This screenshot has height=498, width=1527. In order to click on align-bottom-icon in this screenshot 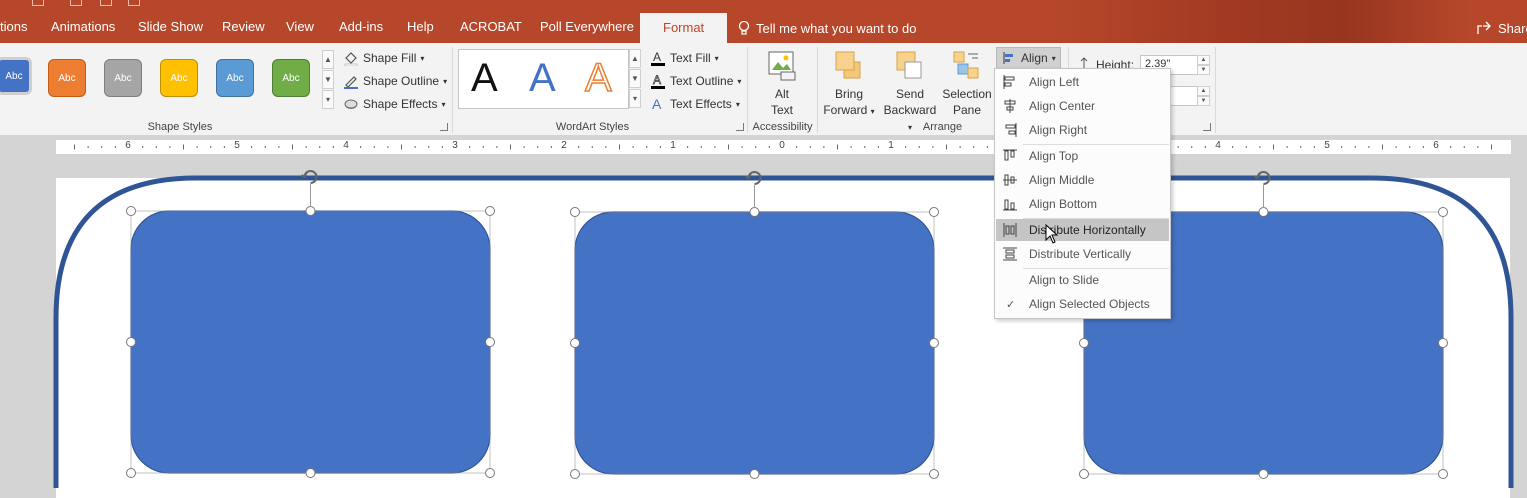, I will do `click(1010, 205)`.